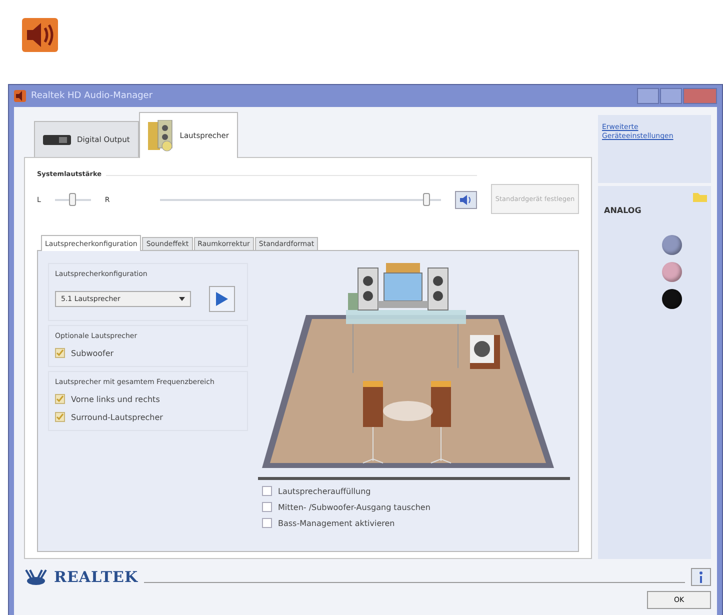 This screenshot has height=615, width=723. Describe the element at coordinates (700, 196) in the screenshot. I see `folder-icon` at that location.